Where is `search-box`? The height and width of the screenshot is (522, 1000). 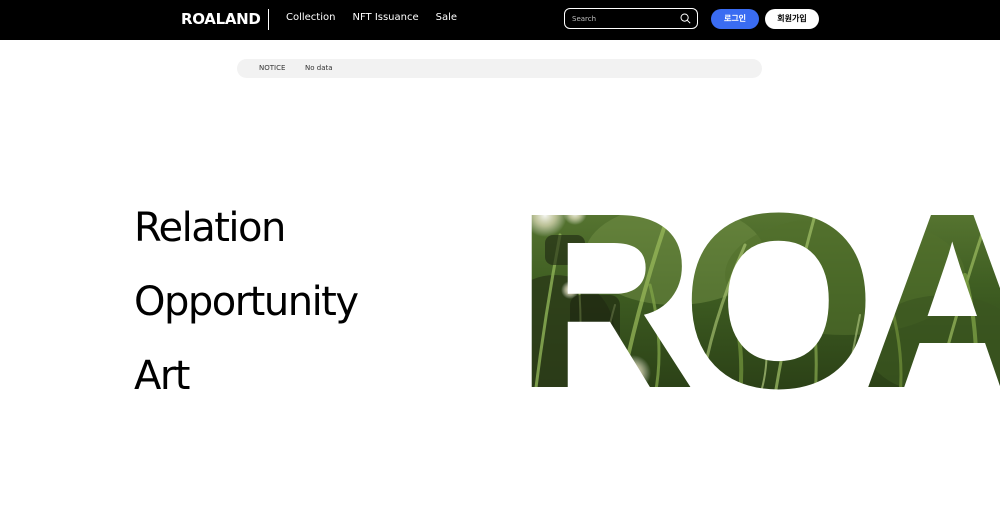 search-box is located at coordinates (631, 18).